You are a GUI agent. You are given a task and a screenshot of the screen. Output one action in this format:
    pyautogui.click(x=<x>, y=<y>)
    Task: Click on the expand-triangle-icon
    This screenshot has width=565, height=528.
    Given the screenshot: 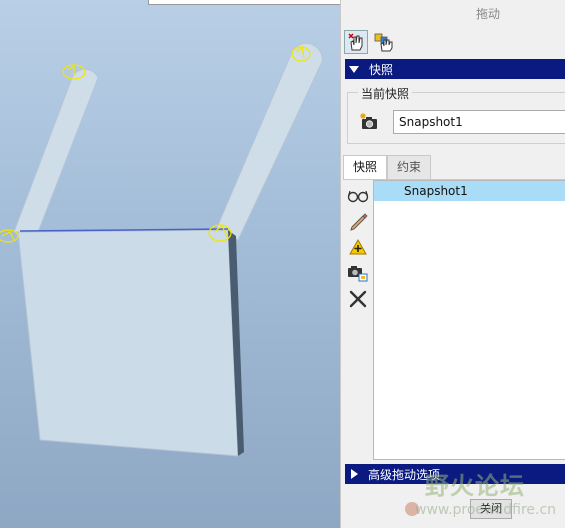 What is the action you would take?
    pyautogui.click(x=354, y=474)
    